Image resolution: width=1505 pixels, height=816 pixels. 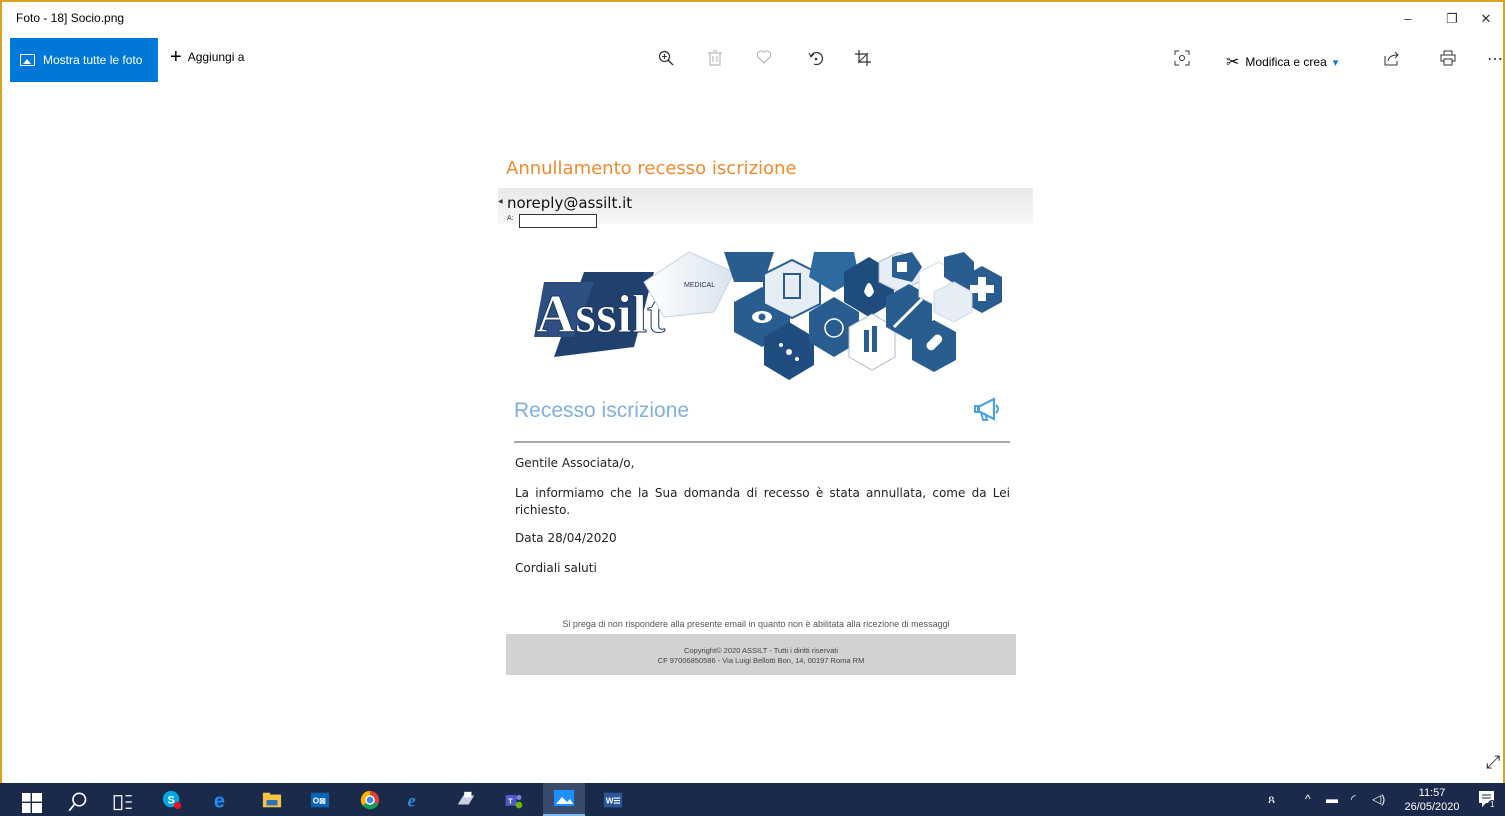 I want to click on clock-time: 11:57, so click(x=1432, y=793).